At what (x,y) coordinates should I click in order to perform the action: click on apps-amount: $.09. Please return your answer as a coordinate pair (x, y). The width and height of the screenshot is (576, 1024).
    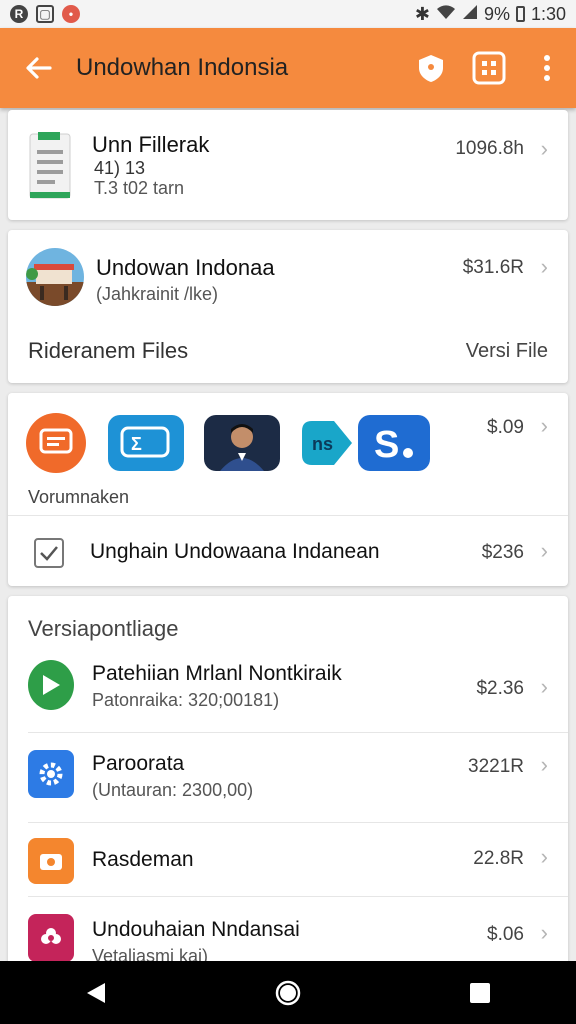
    Looking at the image, I should click on (505, 427).